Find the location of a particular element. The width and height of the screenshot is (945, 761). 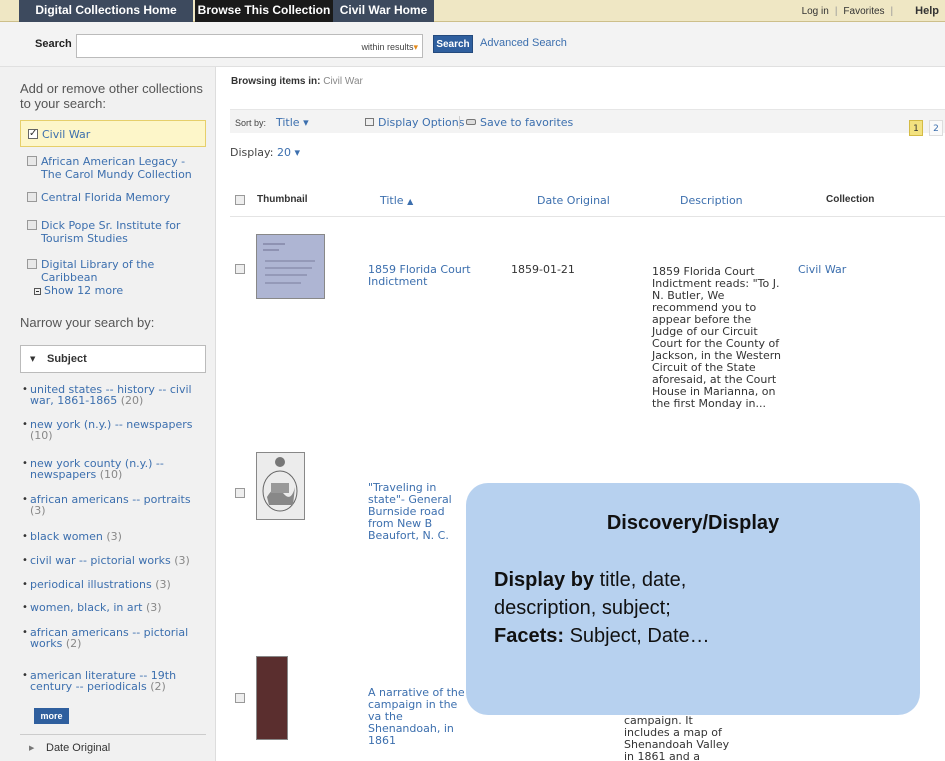

subject-label: african americans -- pictorial works is located at coordinates (109, 638).